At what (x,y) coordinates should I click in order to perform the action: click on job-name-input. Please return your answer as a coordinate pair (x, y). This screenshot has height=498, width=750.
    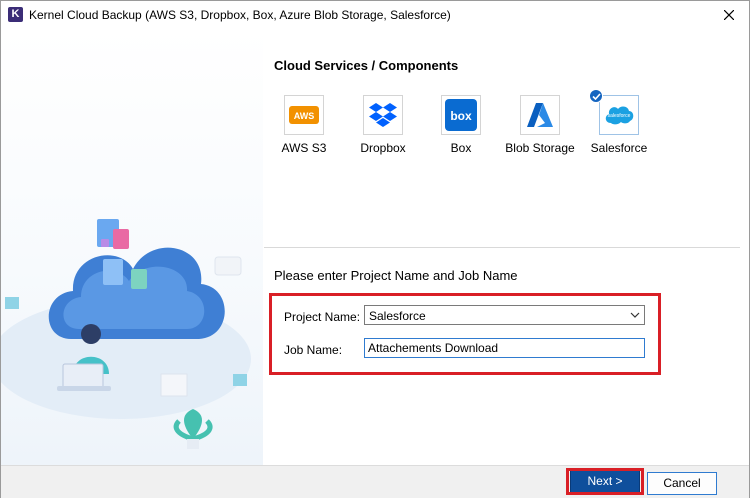
    Looking at the image, I should click on (504, 348).